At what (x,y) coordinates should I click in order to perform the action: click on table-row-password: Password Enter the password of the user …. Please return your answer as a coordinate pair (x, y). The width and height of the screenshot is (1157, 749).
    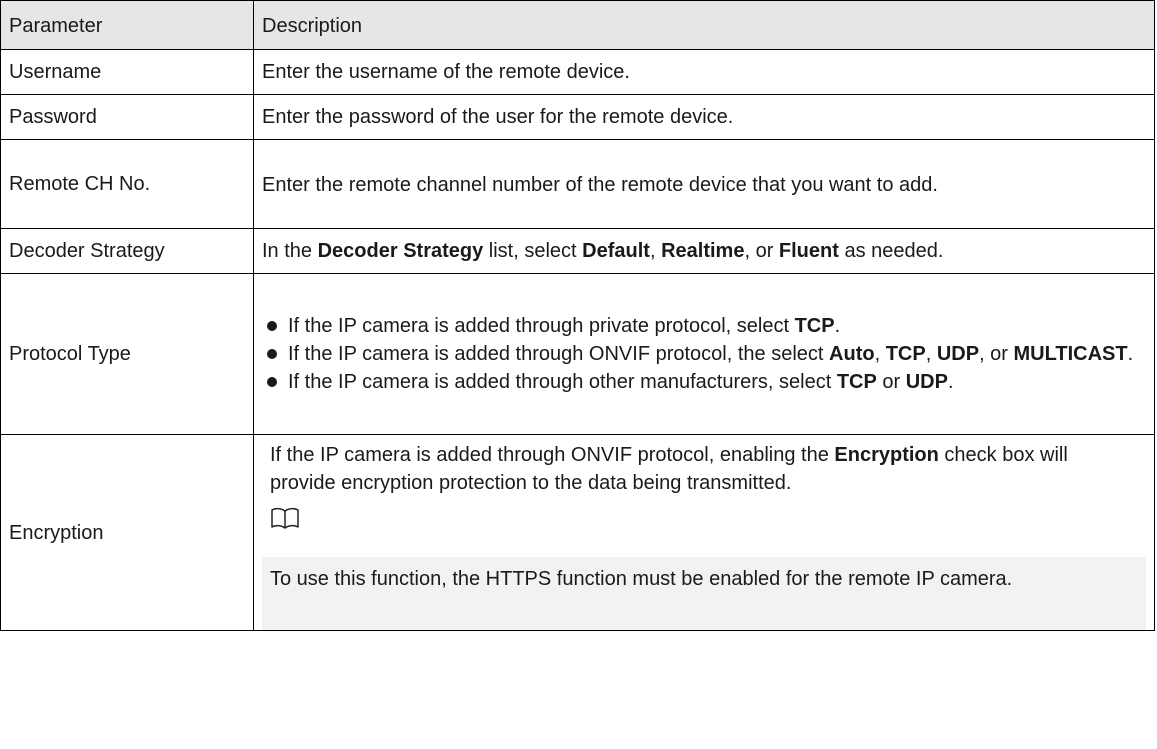
    Looking at the image, I should click on (577, 117).